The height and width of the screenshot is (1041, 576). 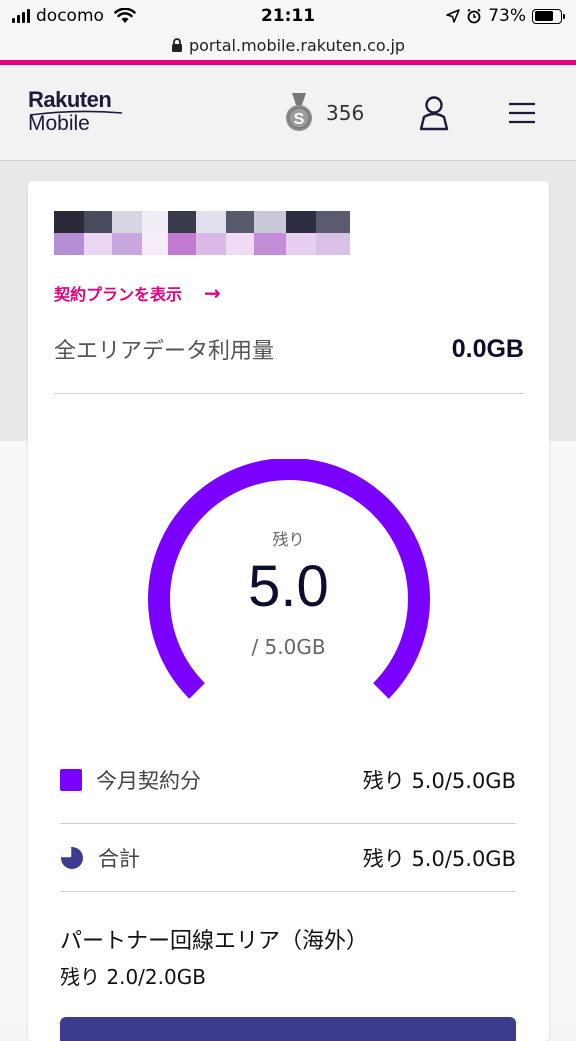 What do you see at coordinates (522, 113) in the screenshot?
I see `hamburger-menu-icon` at bounding box center [522, 113].